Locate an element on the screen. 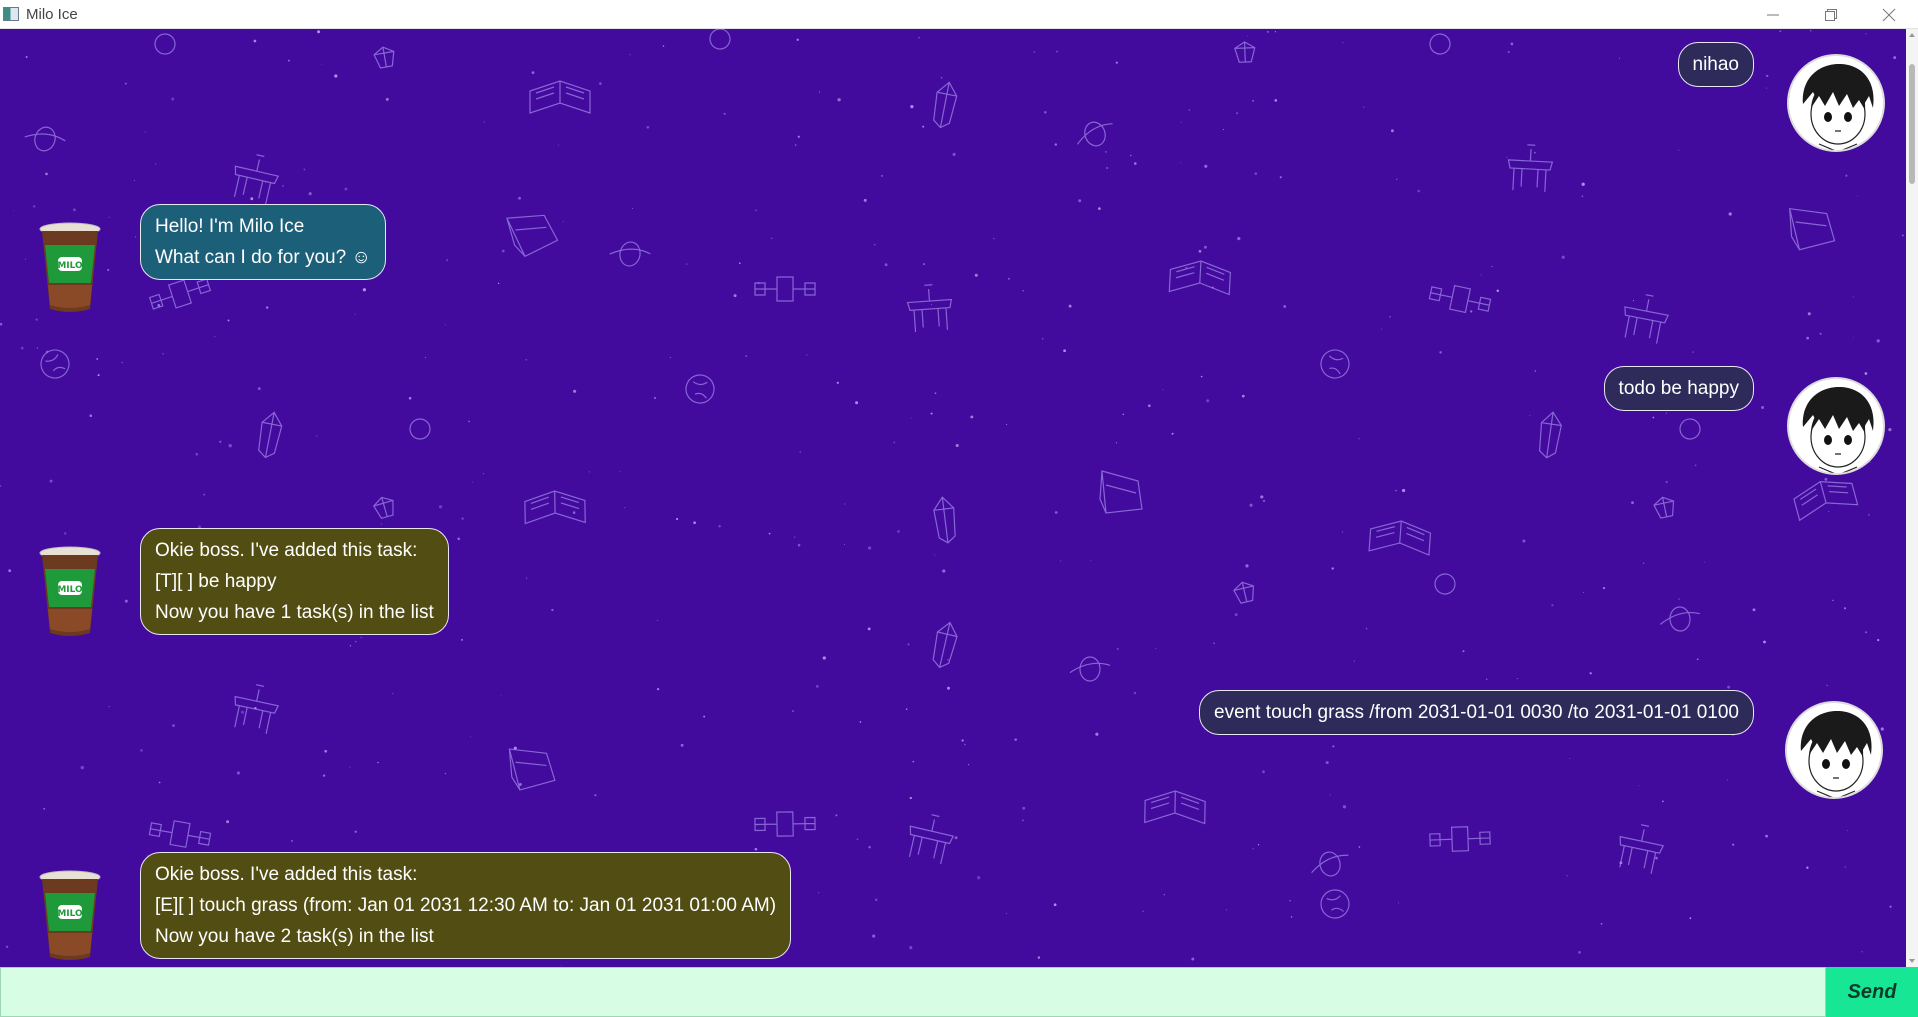 This screenshot has width=1918, height=1017. scroll-up-arrow-icon is located at coordinates (1912, 35).